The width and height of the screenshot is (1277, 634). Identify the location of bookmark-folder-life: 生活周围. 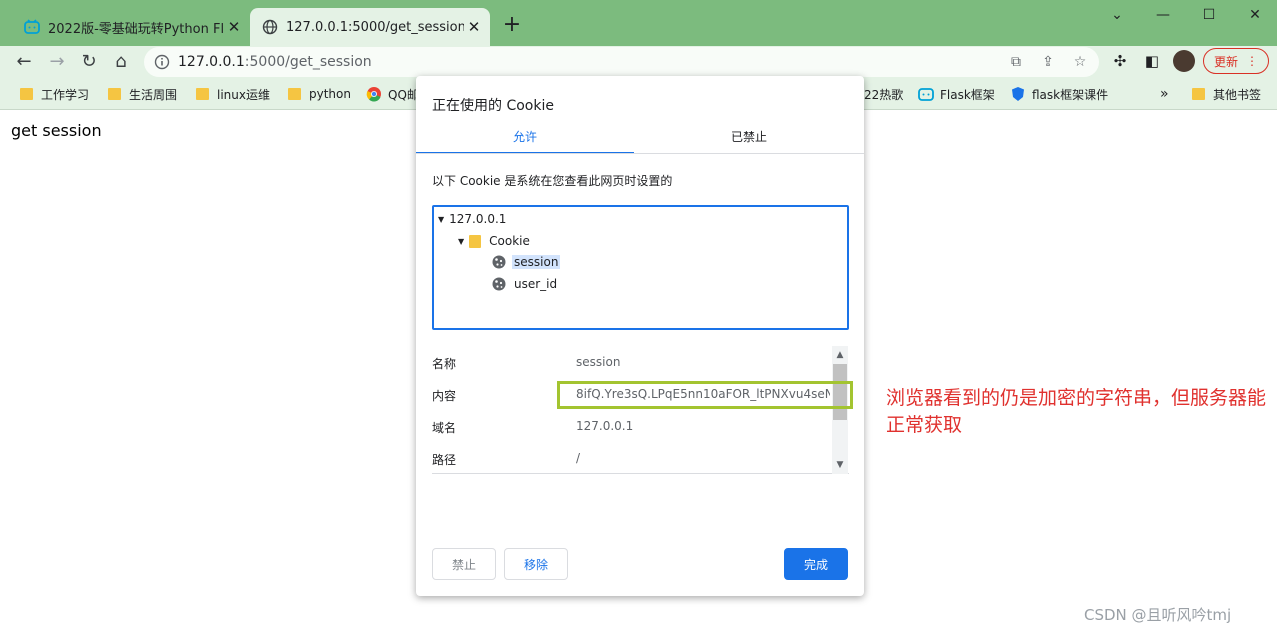
(142, 94).